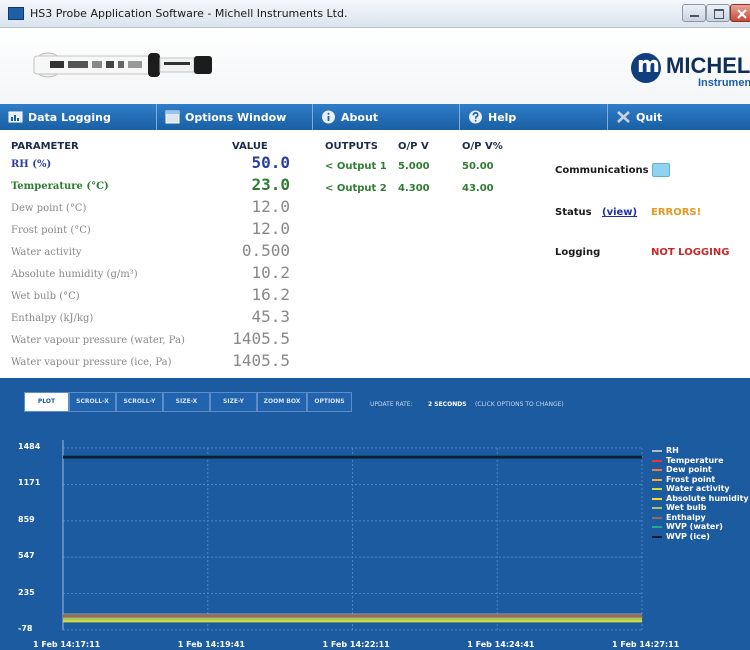 This screenshot has width=750, height=650. I want to click on y-tick-label: 235, so click(26, 592).